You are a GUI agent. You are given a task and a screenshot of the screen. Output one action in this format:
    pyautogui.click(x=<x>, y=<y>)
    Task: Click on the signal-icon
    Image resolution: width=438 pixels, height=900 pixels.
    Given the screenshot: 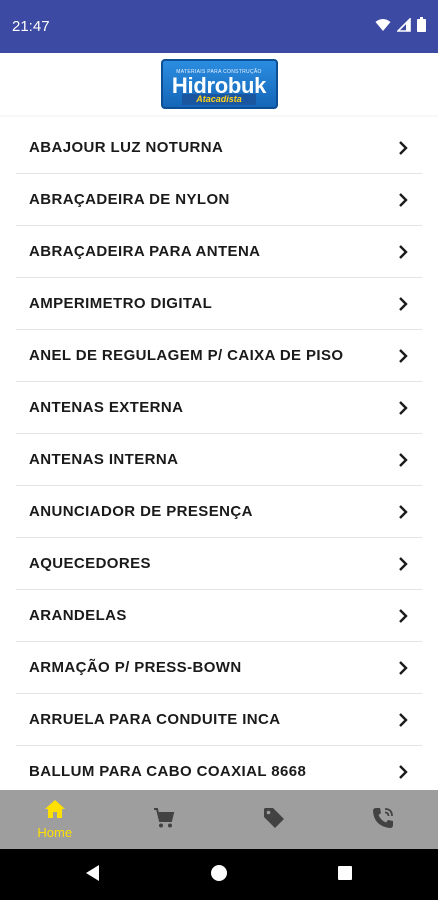 What is the action you would take?
    pyautogui.click(x=403, y=26)
    